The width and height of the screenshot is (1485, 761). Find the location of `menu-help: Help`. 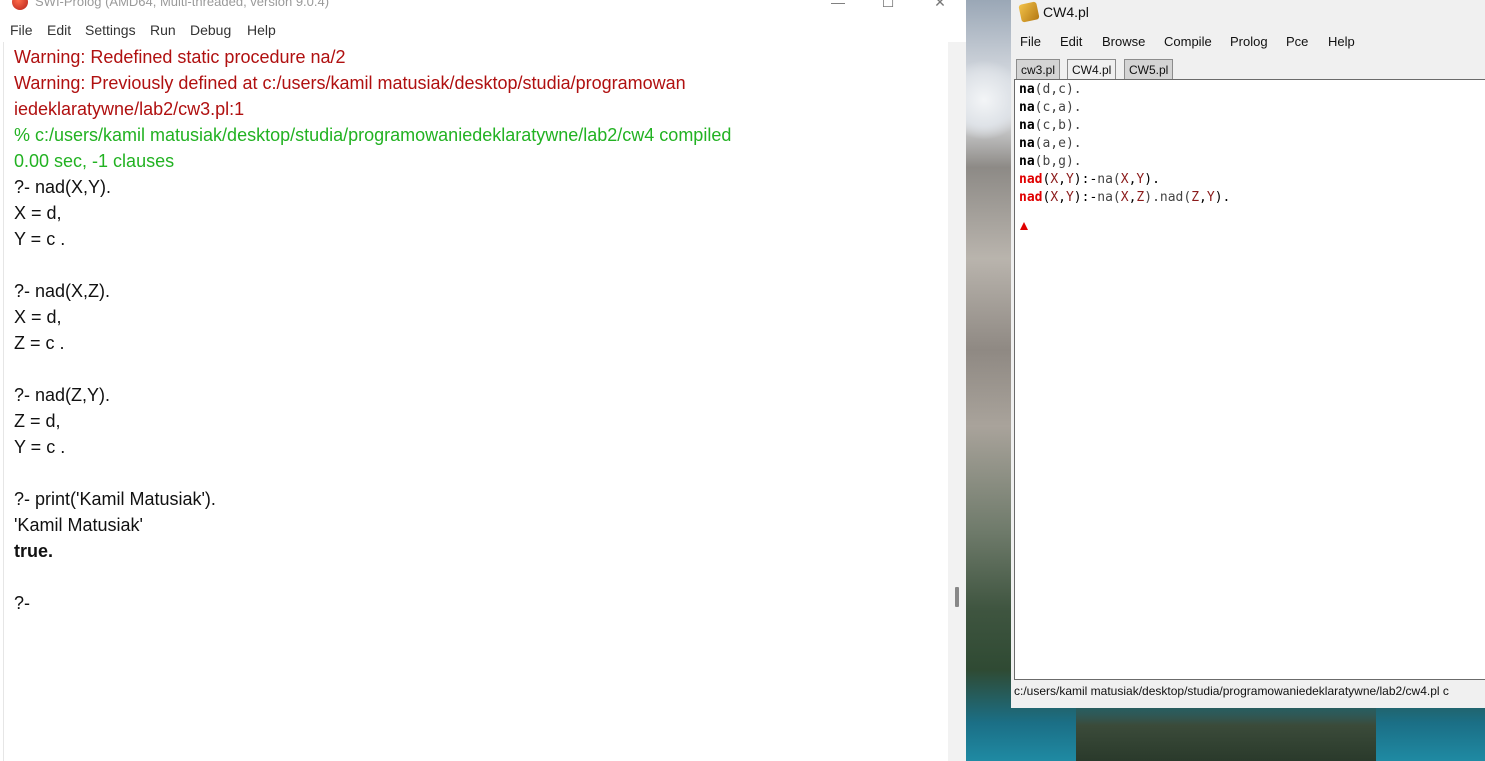

menu-help: Help is located at coordinates (261, 30).